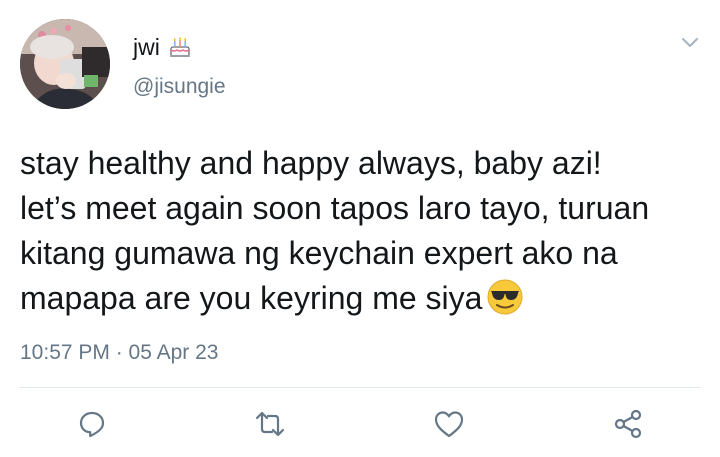  I want to click on tweet-line: mapapa are you keyring me siya, so click(251, 298).